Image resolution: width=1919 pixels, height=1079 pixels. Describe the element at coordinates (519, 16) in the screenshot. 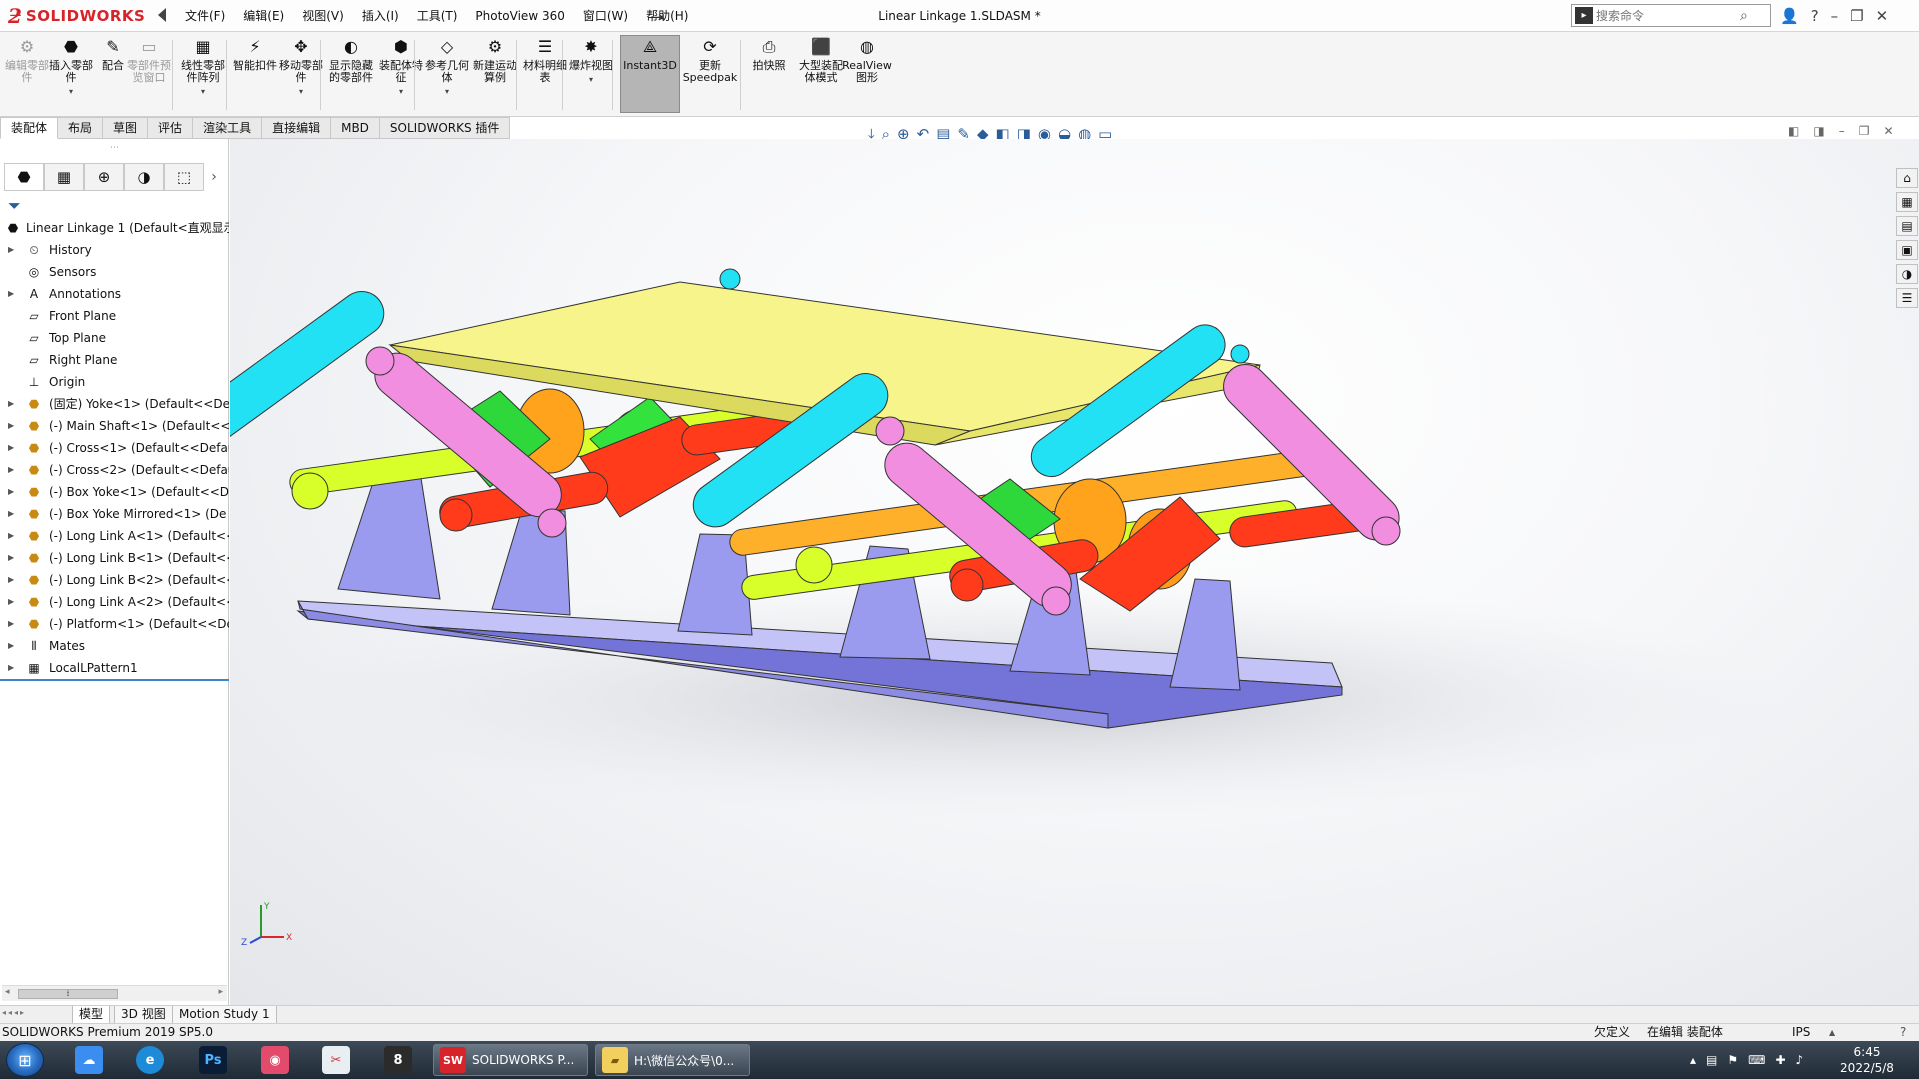

I see `menu-item: PhotoView 360` at that location.